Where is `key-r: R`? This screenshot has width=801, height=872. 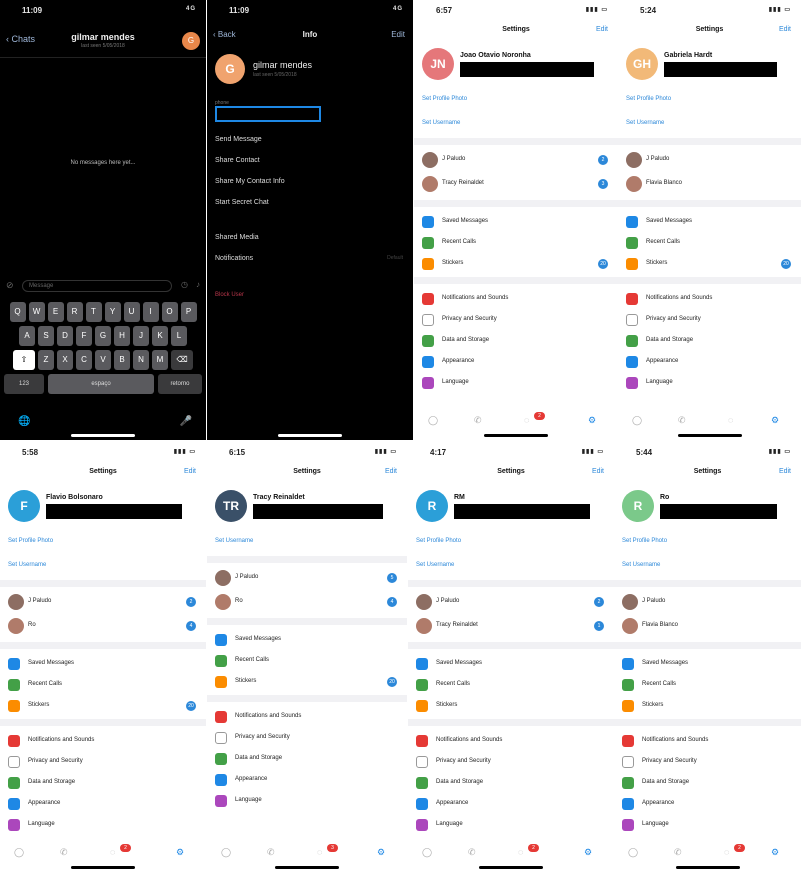
key-r: R is located at coordinates (74, 312).